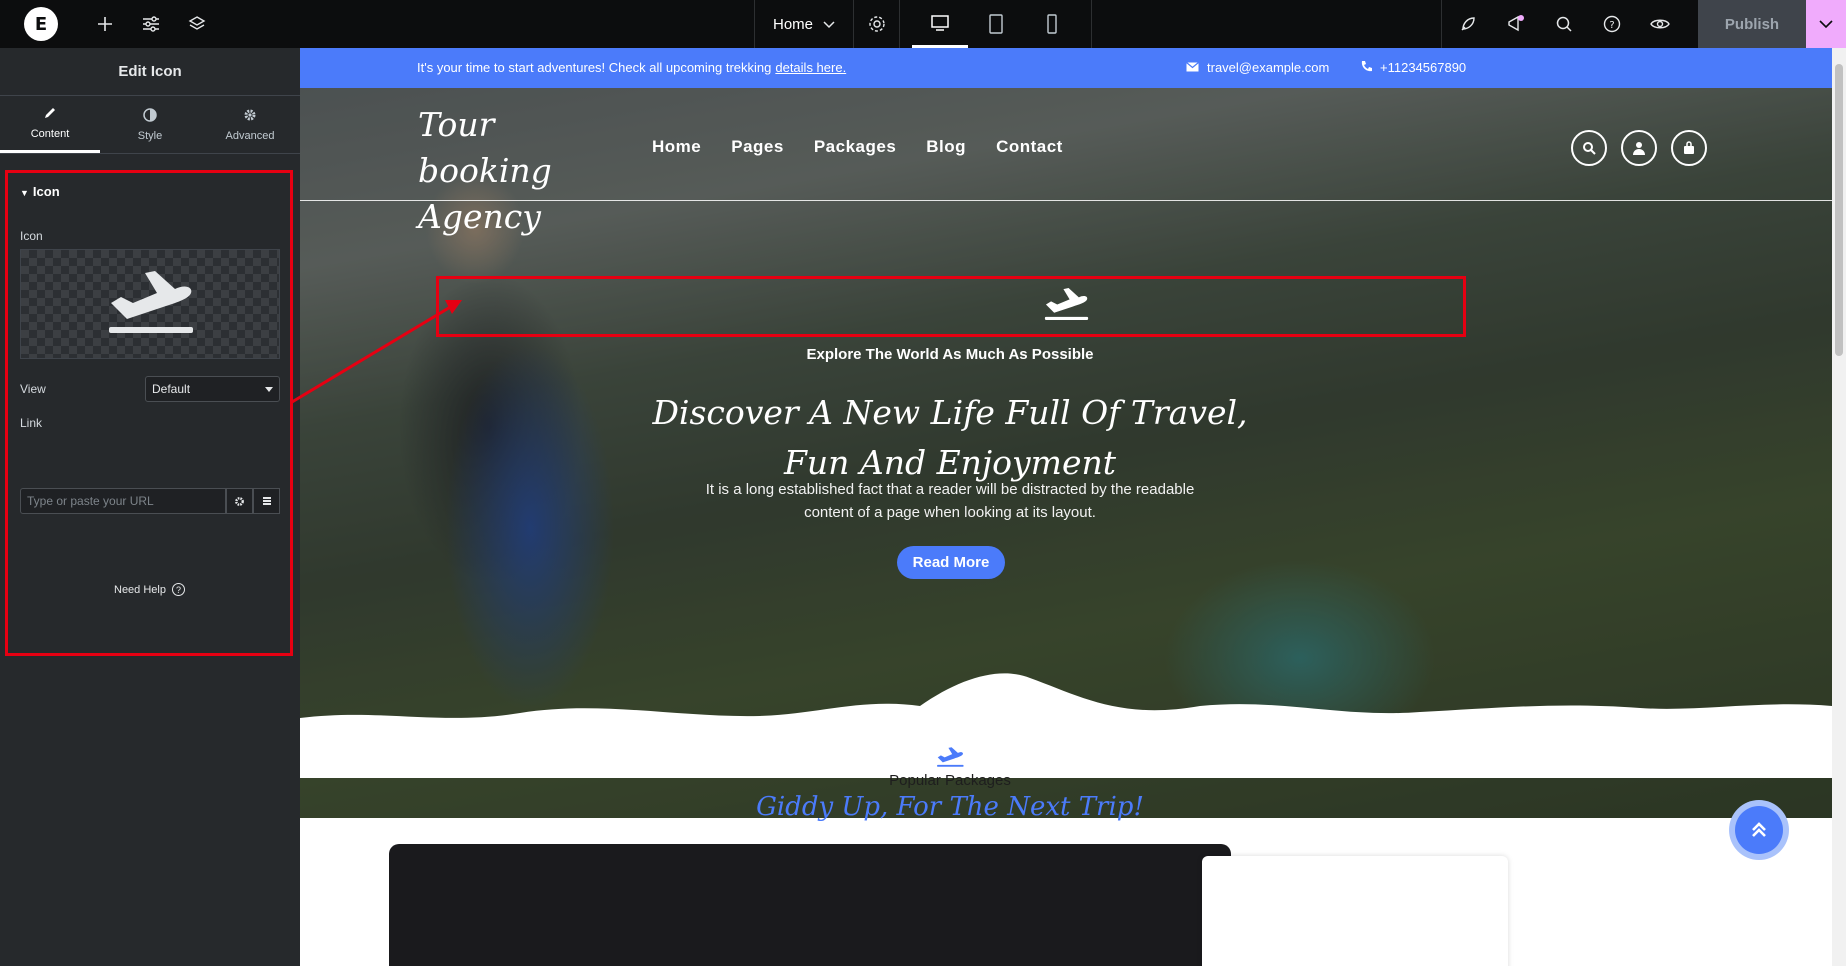 This screenshot has width=1846, height=966. I want to click on rocket-icon, so click(1468, 24).